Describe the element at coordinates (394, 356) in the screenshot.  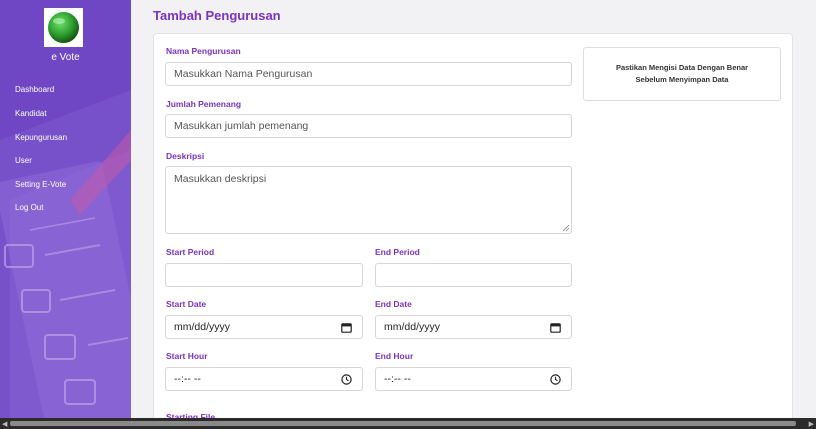
I see `end-hour-label: End Hour` at that location.